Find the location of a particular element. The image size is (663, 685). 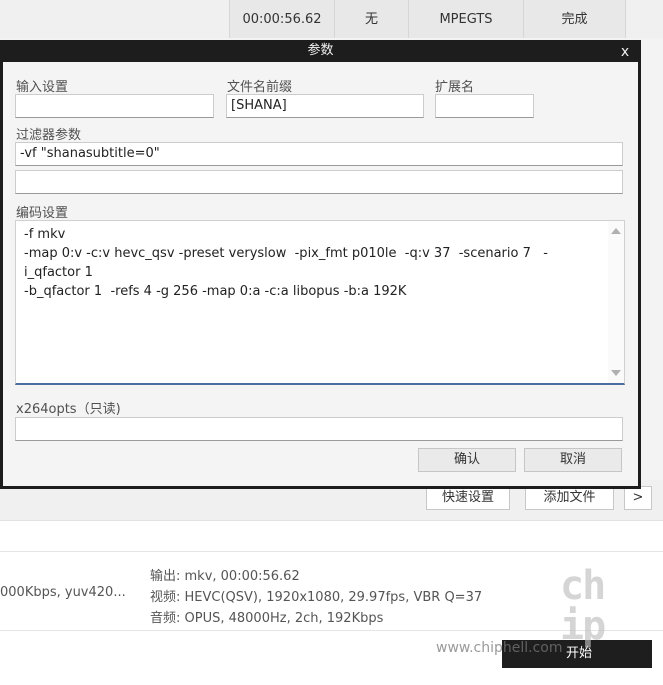

output-info: 输出: mkv, 00:00:56.62 is located at coordinates (225, 576).